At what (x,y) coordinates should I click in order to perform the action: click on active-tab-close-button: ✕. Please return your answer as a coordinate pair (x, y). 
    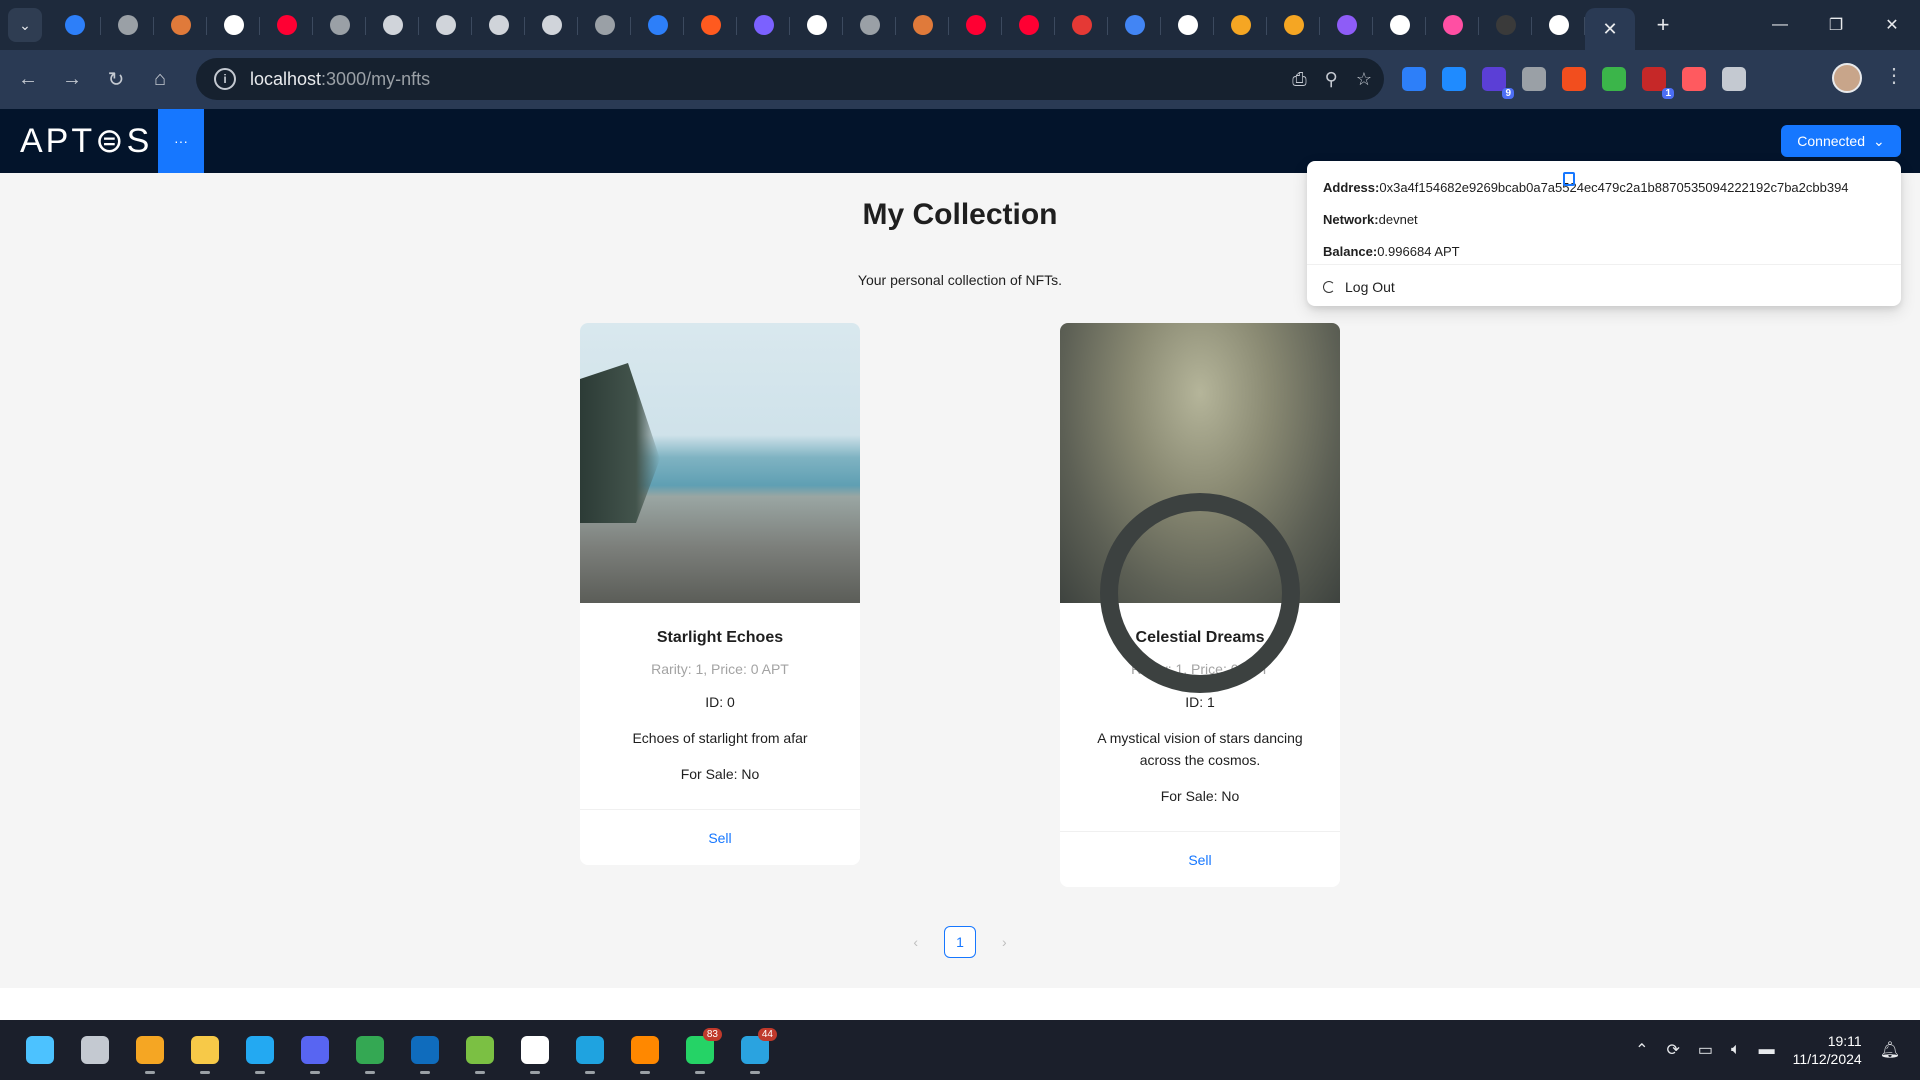
    Looking at the image, I should click on (1610, 29).